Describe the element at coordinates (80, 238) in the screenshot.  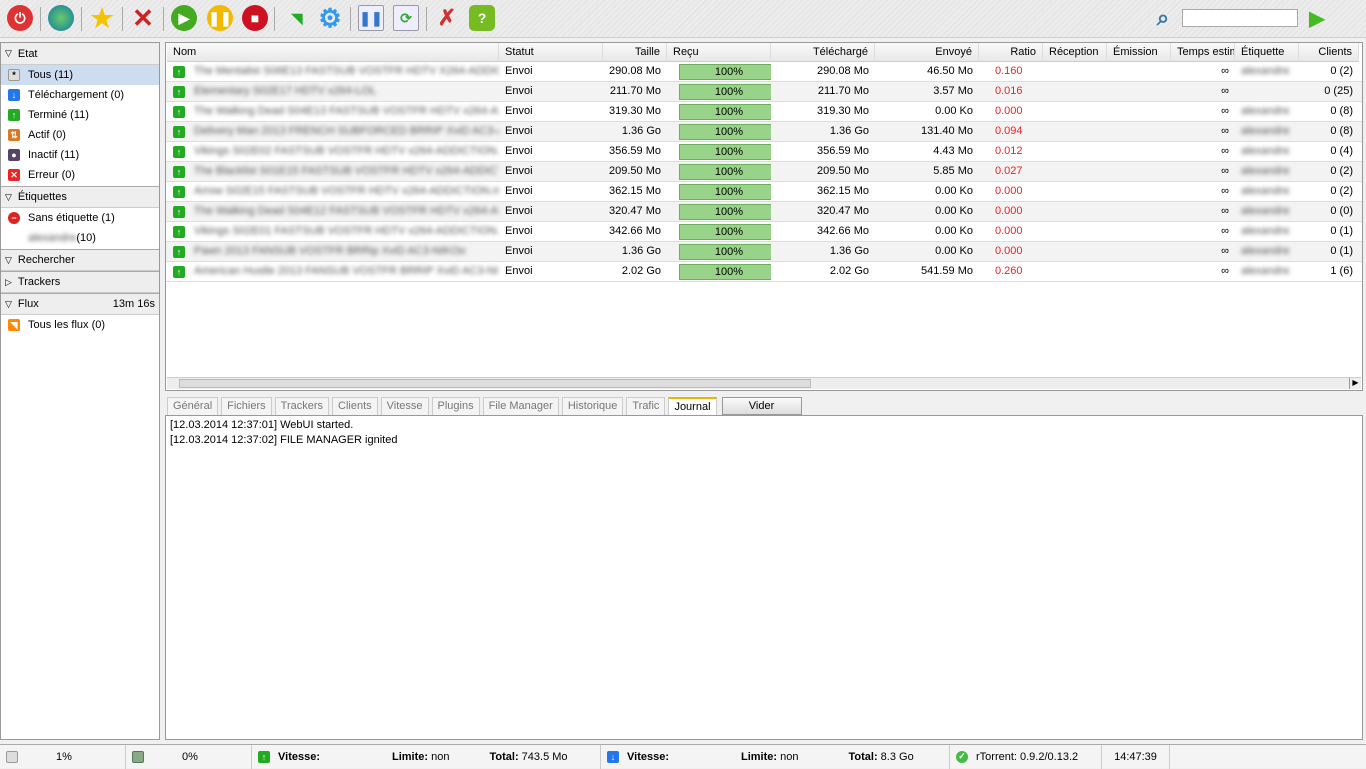
I see `label-alexandre: alexandre (10)` at that location.